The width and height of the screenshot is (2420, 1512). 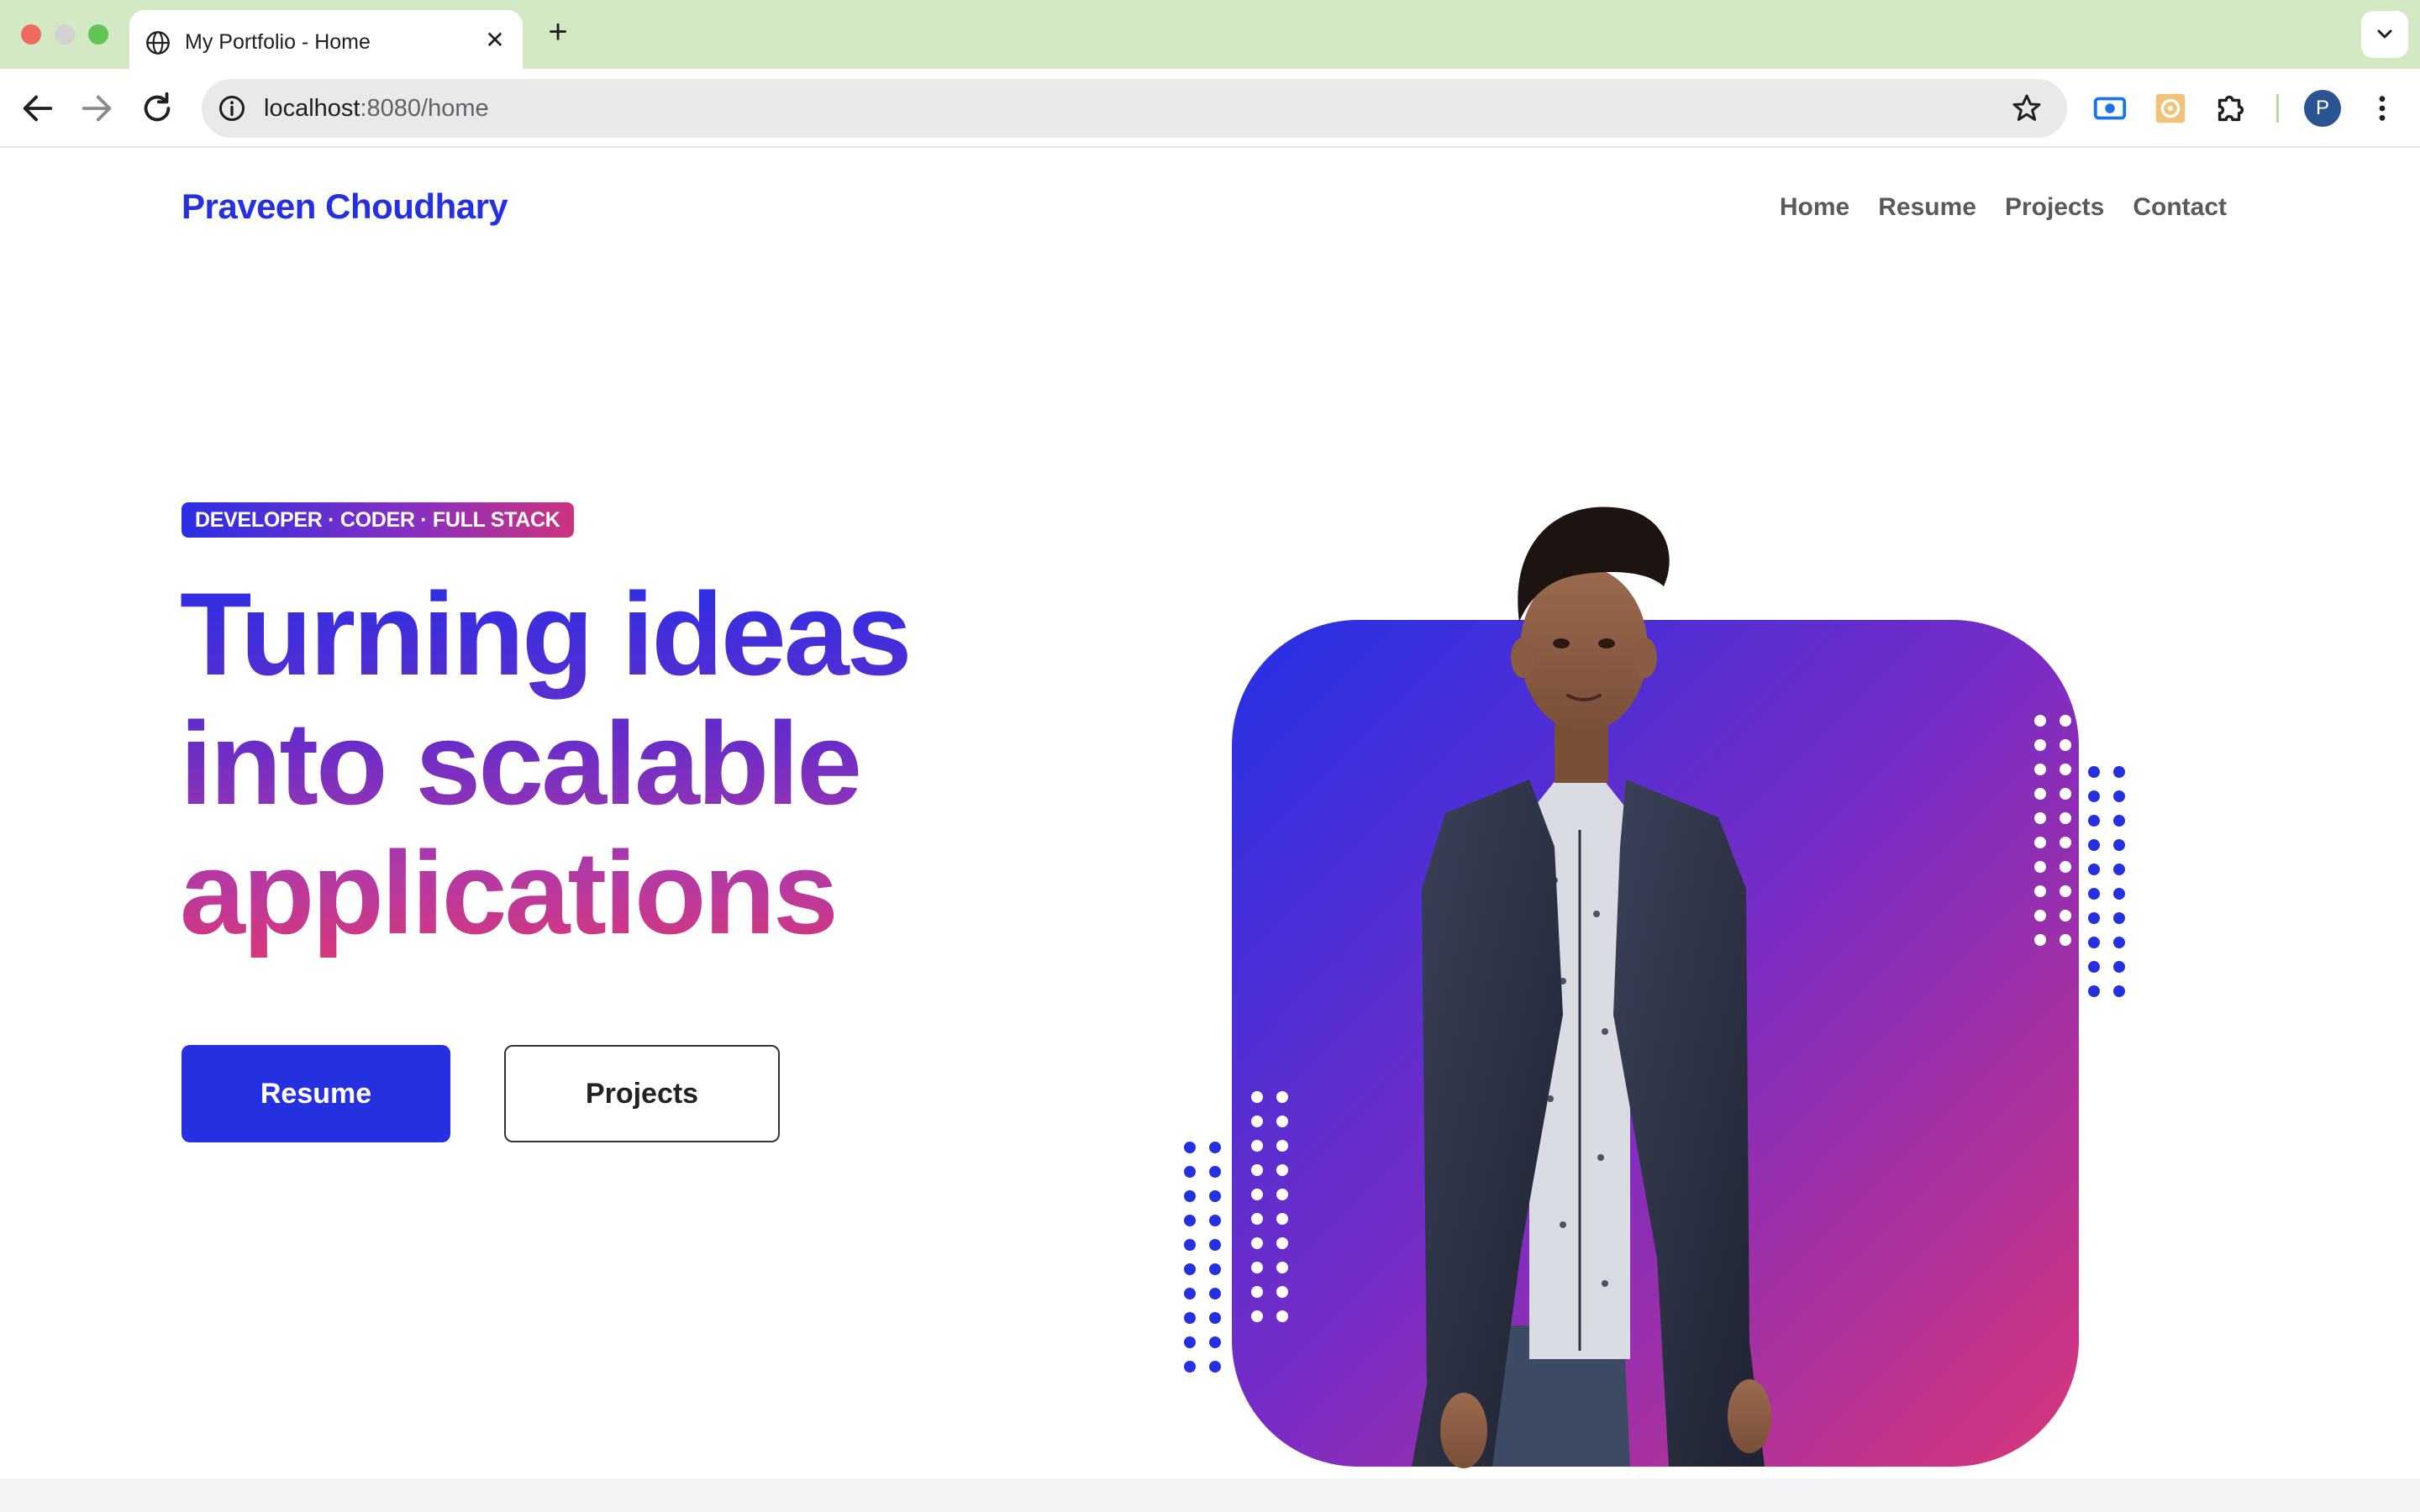 I want to click on profile-avatar: P, so click(x=2323, y=108).